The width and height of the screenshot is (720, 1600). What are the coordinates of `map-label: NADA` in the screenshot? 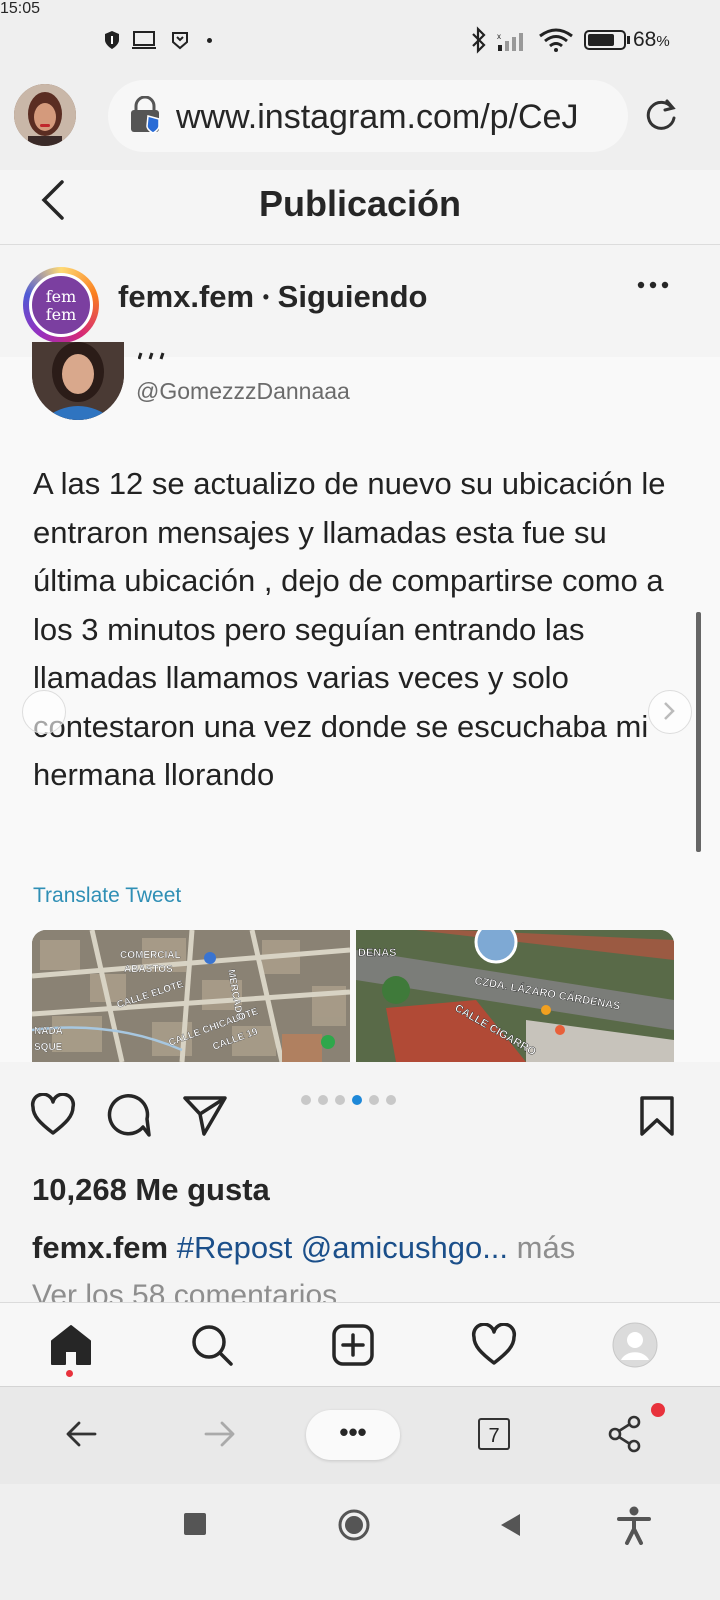 It's located at (48, 1031).